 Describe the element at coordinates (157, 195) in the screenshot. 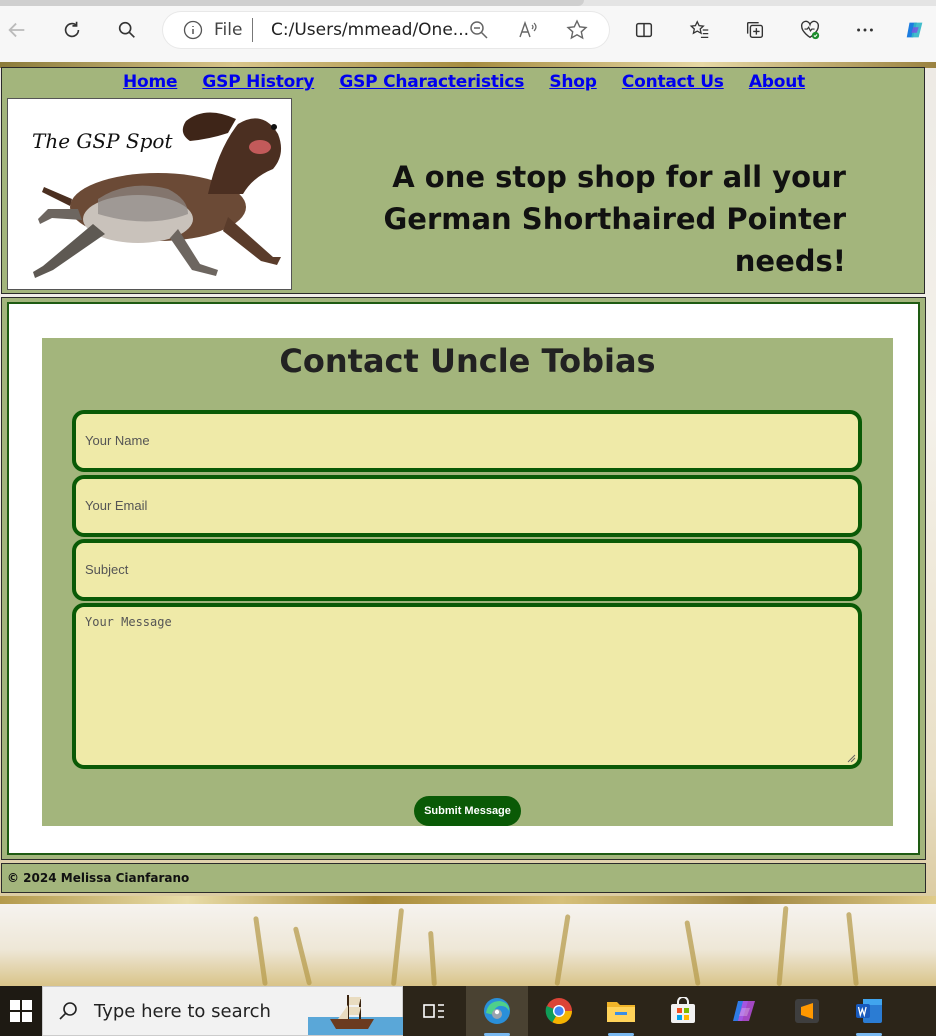

I see `pointer-dog-illustration` at that location.